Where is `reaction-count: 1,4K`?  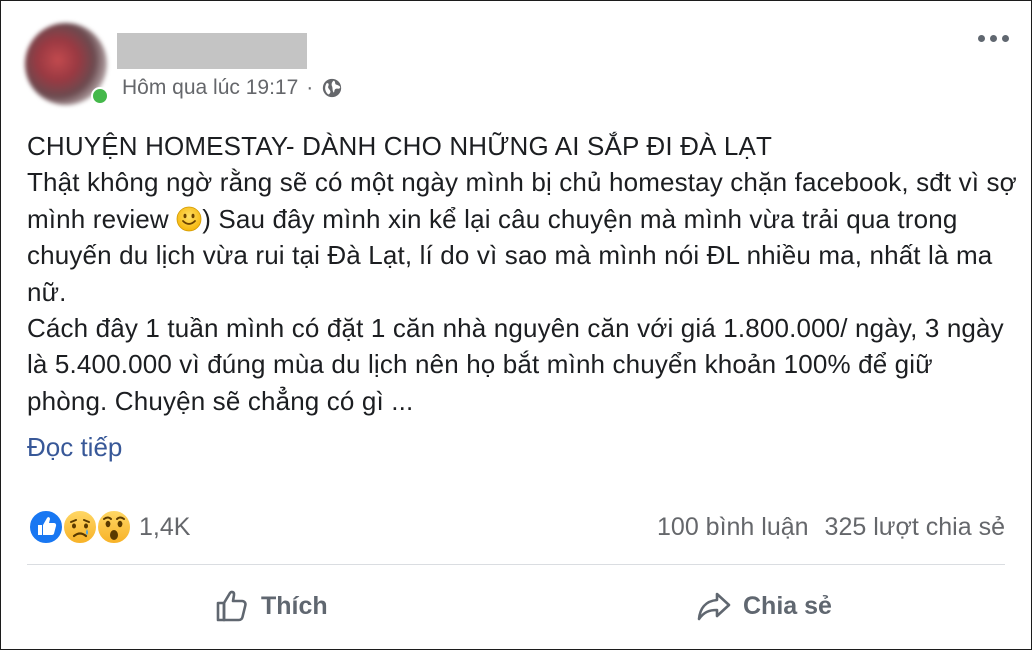
reaction-count: 1,4K is located at coordinates (164, 527).